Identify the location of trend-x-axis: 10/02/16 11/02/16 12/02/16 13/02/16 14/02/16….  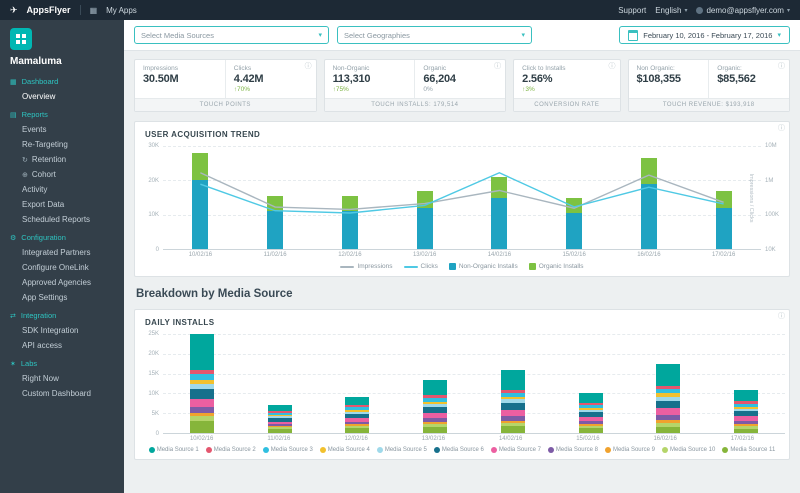
(462, 255).